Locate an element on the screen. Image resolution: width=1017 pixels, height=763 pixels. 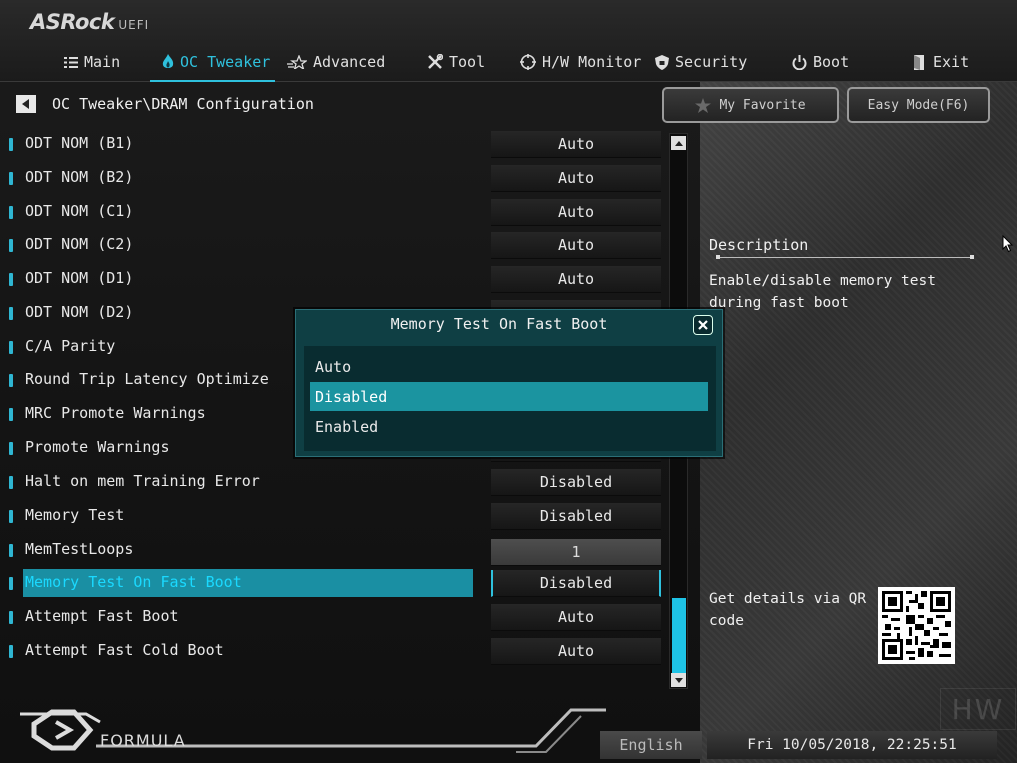
setting-label: Round Trip Latency Optimize is located at coordinates (147, 379).